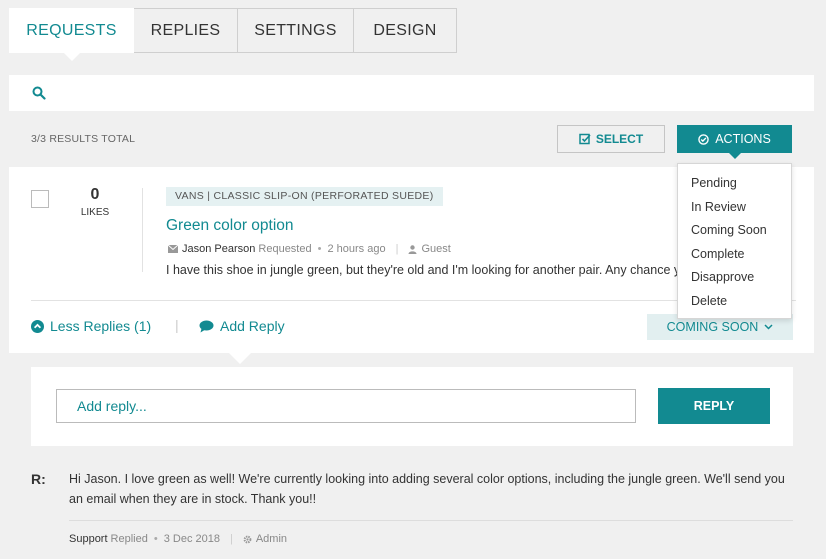  Describe the element at coordinates (129, 539) in the screenshot. I see `reply-action: Replied` at that location.